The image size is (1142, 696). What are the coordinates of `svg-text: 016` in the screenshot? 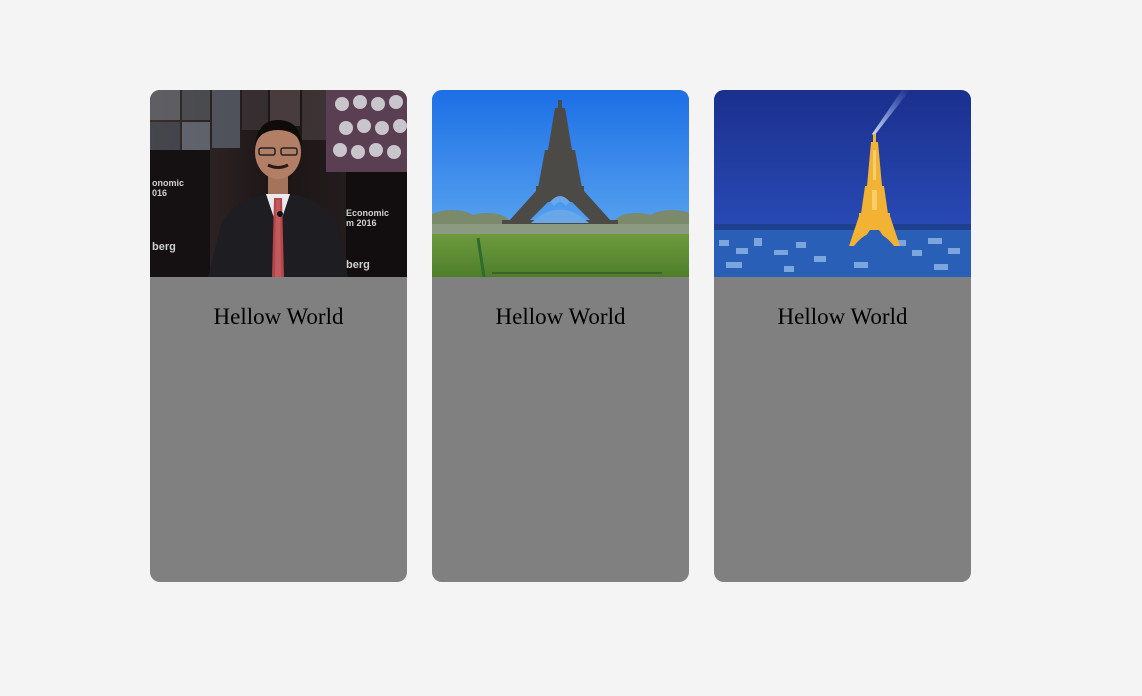 It's located at (159, 193).